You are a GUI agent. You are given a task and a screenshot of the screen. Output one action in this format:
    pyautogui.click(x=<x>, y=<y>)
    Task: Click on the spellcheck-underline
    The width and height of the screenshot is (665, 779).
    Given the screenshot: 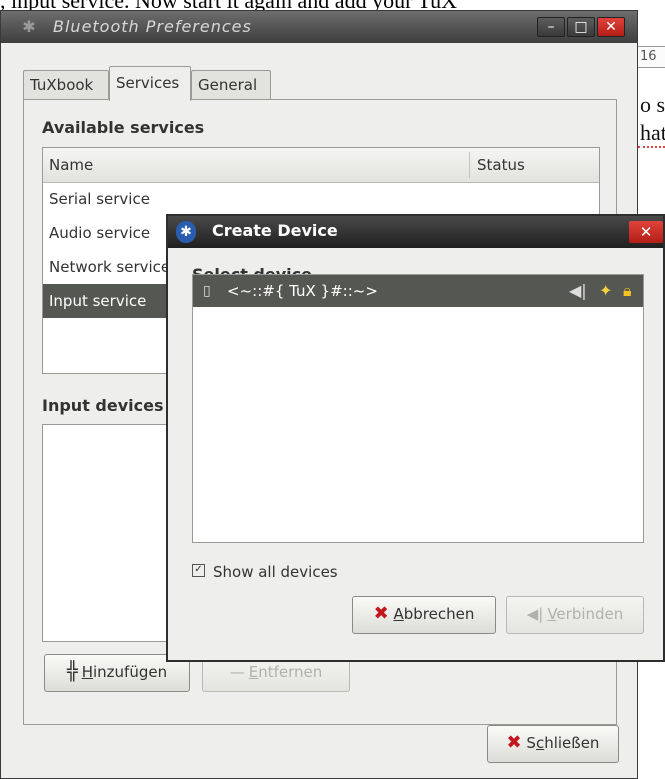 What is the action you would take?
    pyautogui.click(x=651, y=147)
    